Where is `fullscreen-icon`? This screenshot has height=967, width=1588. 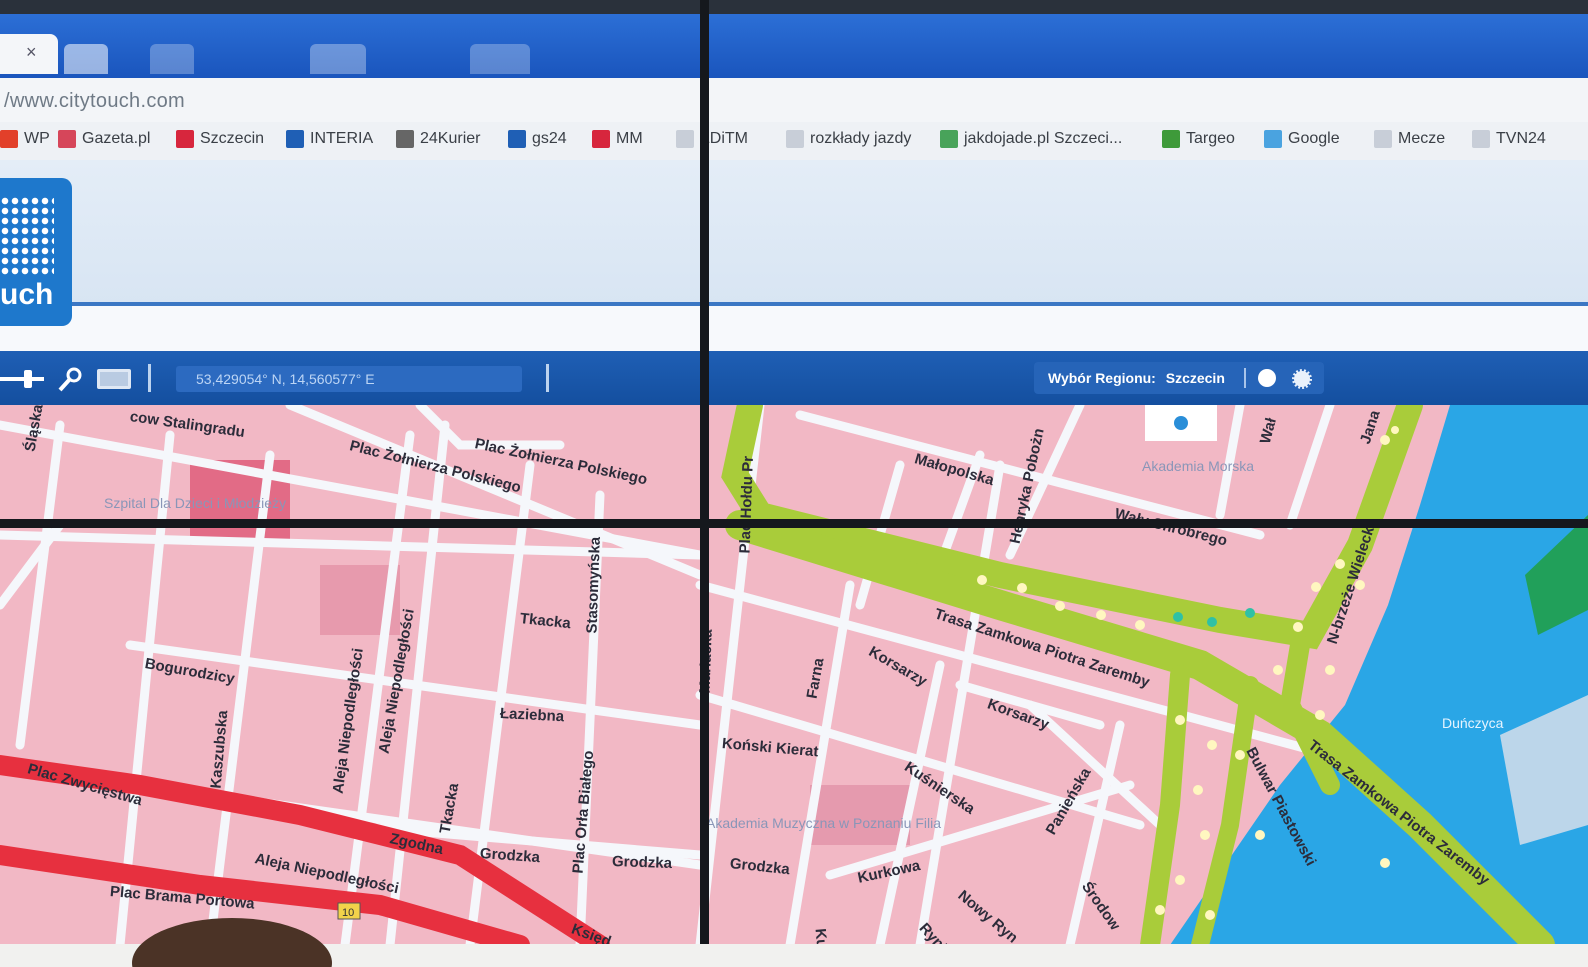
fullscreen-icon is located at coordinates (1302, 379).